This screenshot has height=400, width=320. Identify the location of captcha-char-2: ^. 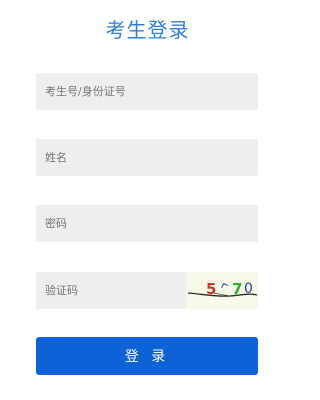
(225, 289).